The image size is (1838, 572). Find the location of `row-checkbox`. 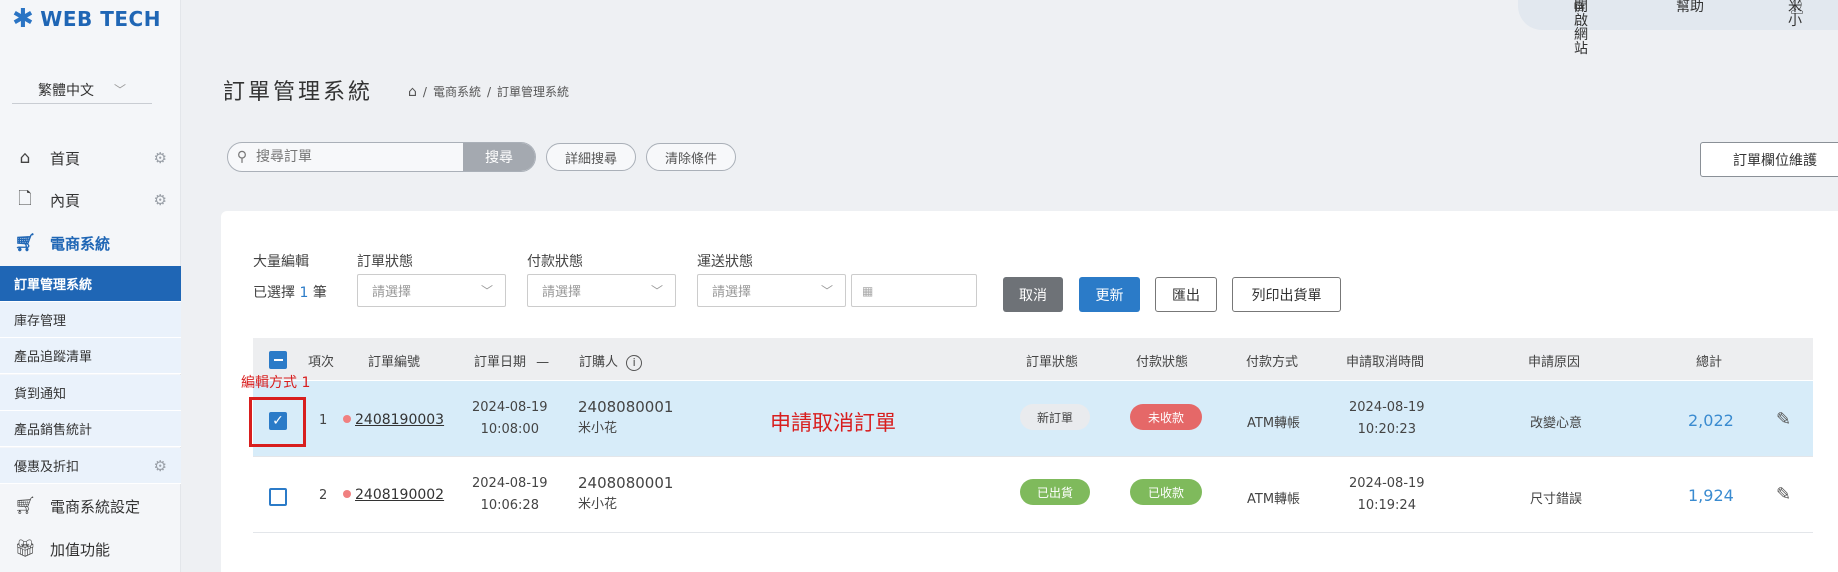

row-checkbox is located at coordinates (278, 497).